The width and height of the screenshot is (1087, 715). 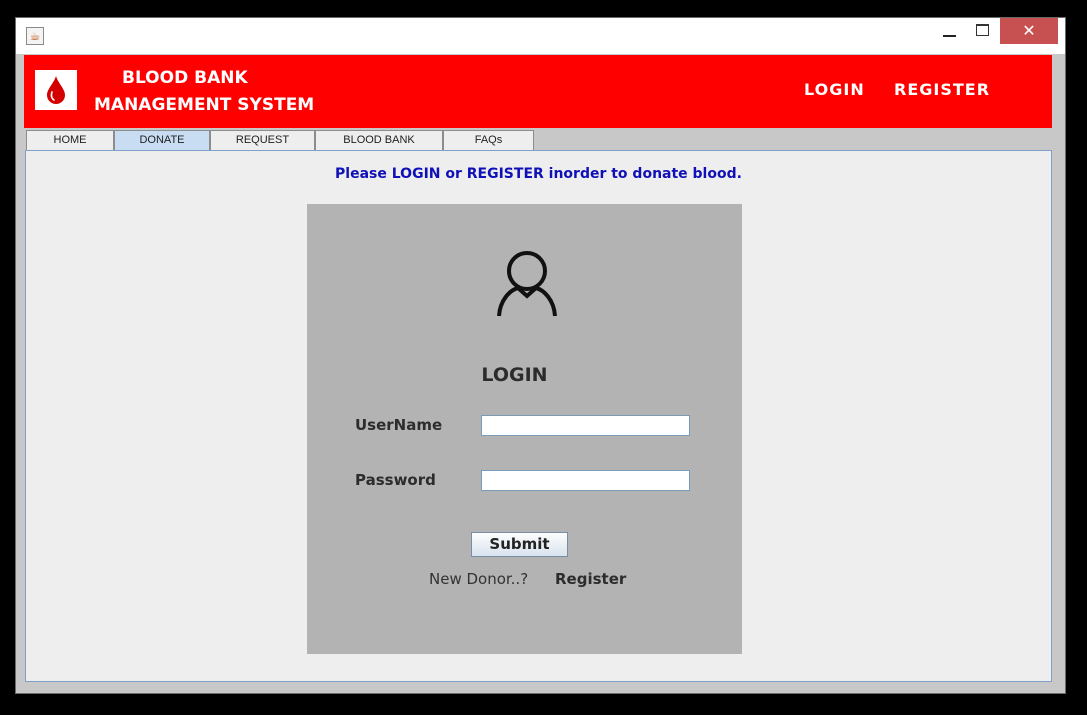 What do you see at coordinates (538, 684) in the screenshot?
I see `panel-bottom-border` at bounding box center [538, 684].